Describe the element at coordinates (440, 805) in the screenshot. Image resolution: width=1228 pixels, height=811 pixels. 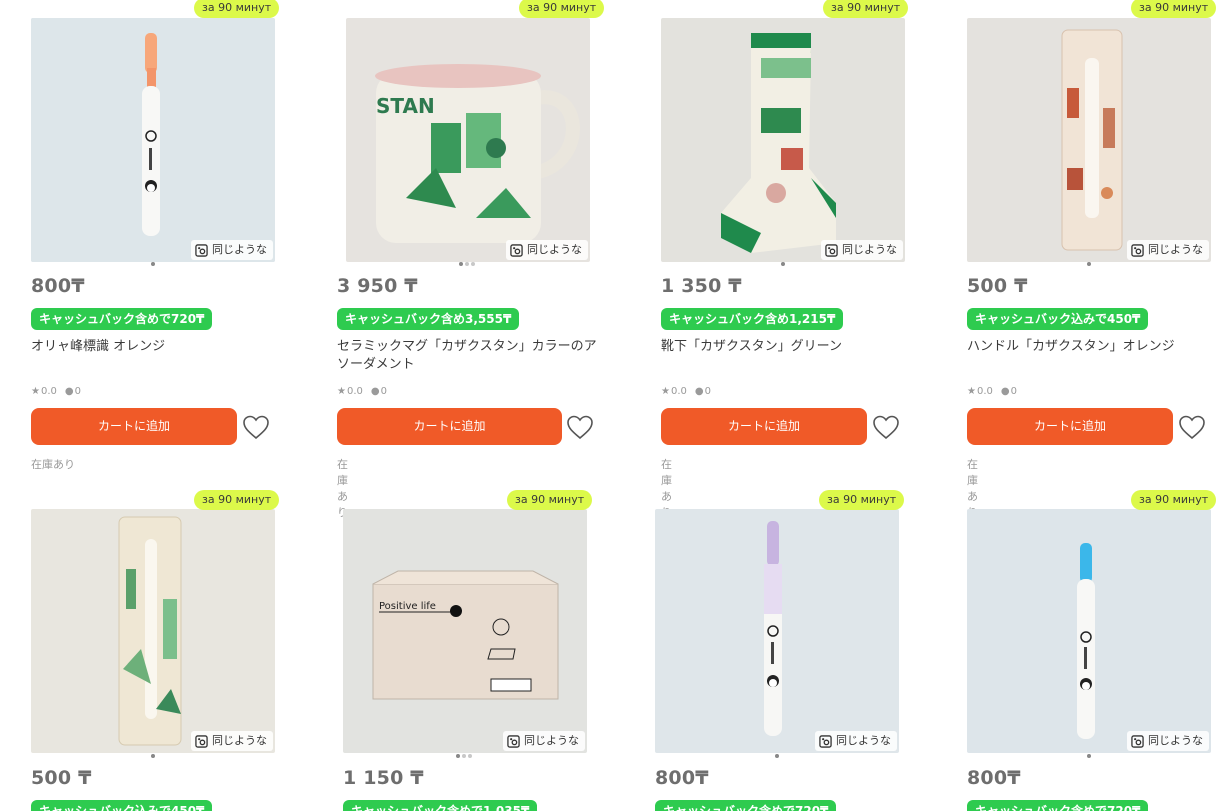
I see `cashback-badge: キャッシュバック含めで1,035₸` at that location.